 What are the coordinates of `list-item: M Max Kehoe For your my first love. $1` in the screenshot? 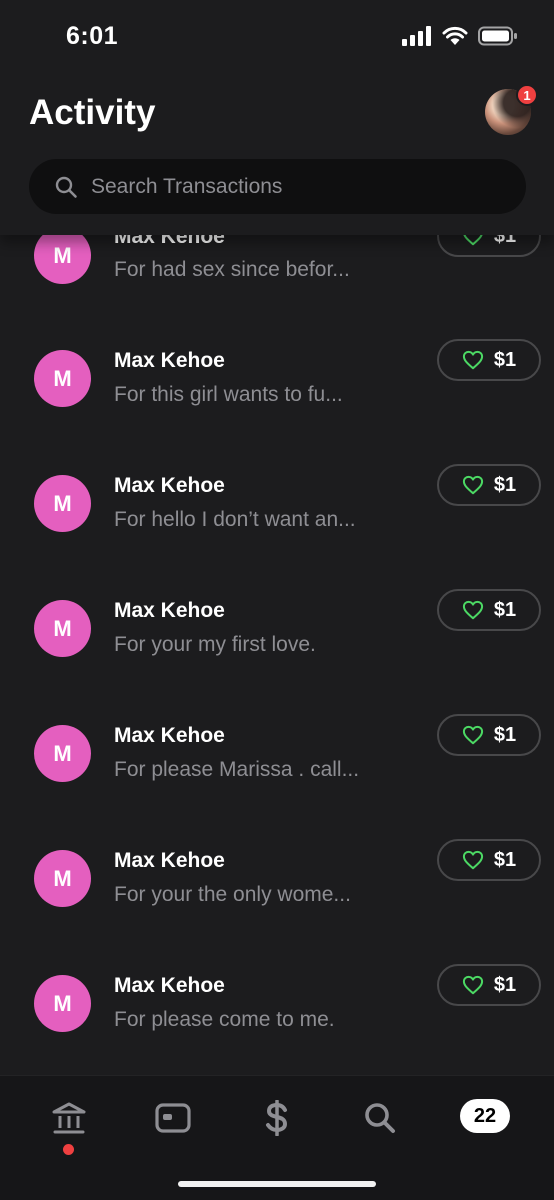 It's located at (277, 642).